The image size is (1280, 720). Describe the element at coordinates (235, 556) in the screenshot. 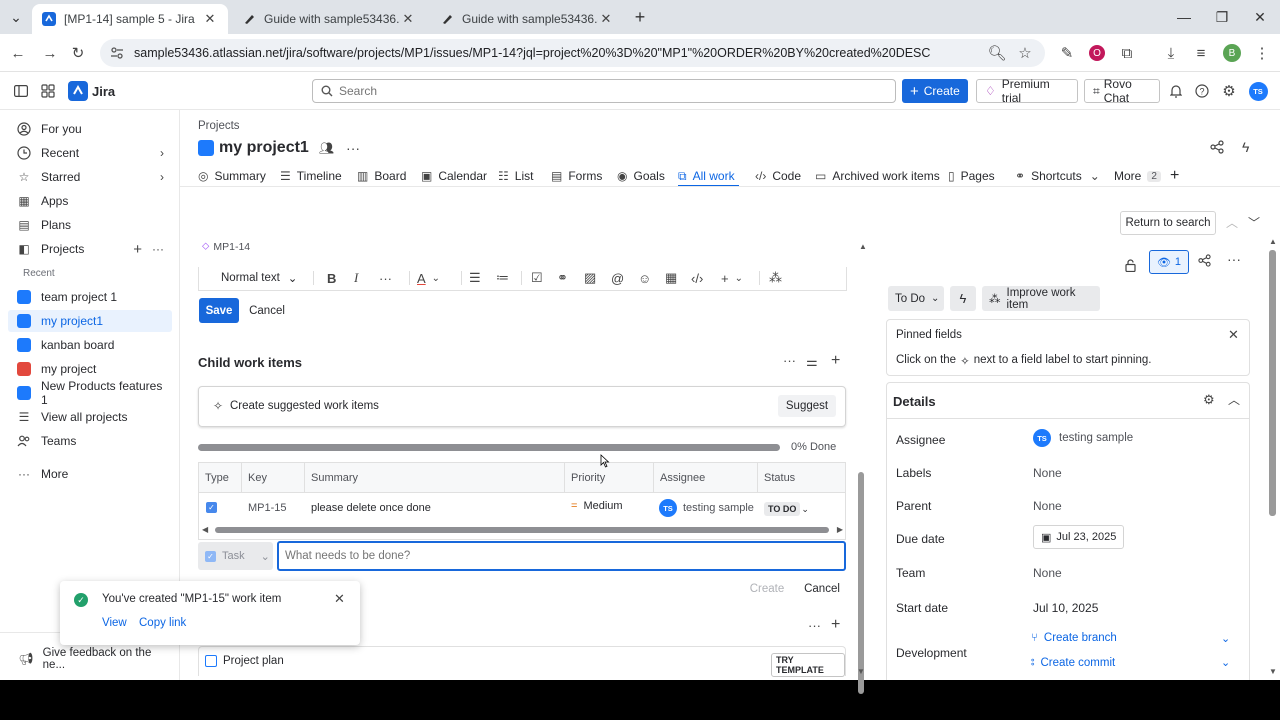

I see `new-item-type-select: ✓ Task ⌄` at that location.